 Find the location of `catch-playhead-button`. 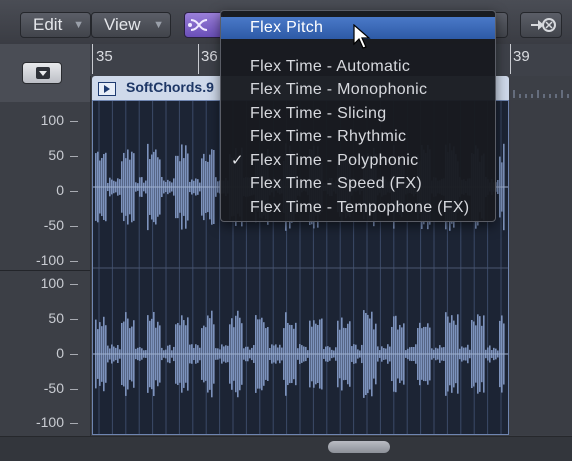

catch-playhead-button is located at coordinates (541, 25).